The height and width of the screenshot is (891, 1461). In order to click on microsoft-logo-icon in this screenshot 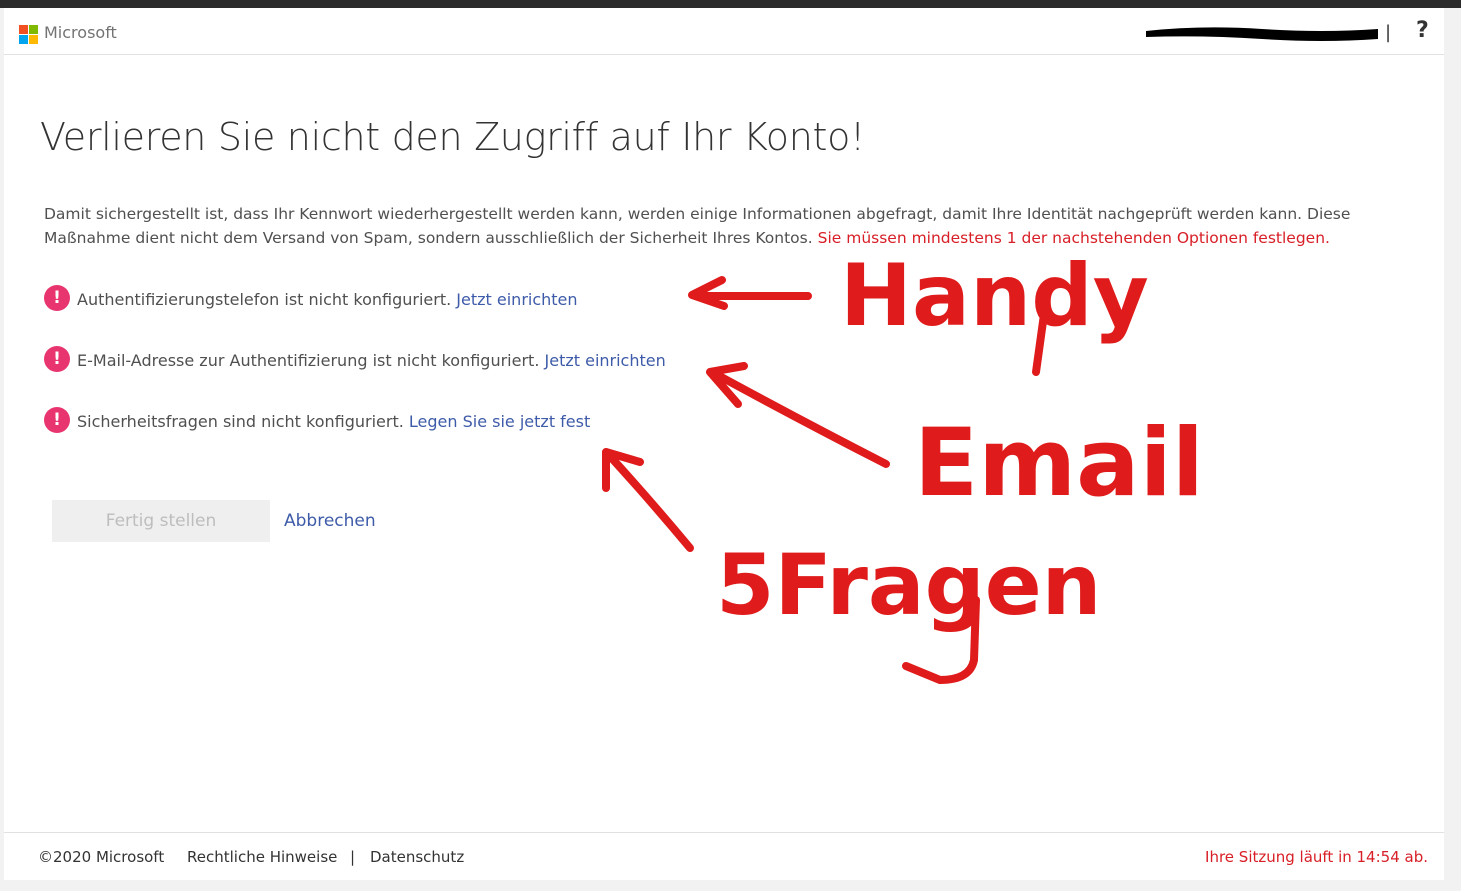, I will do `click(29, 35)`.